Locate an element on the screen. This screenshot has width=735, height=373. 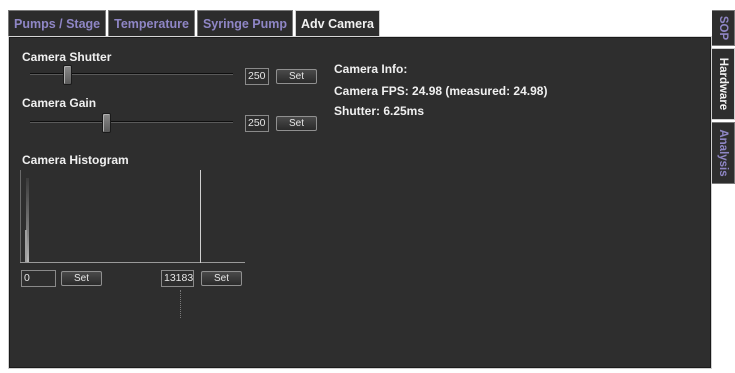
camera-shutter-slider is located at coordinates (131, 74).